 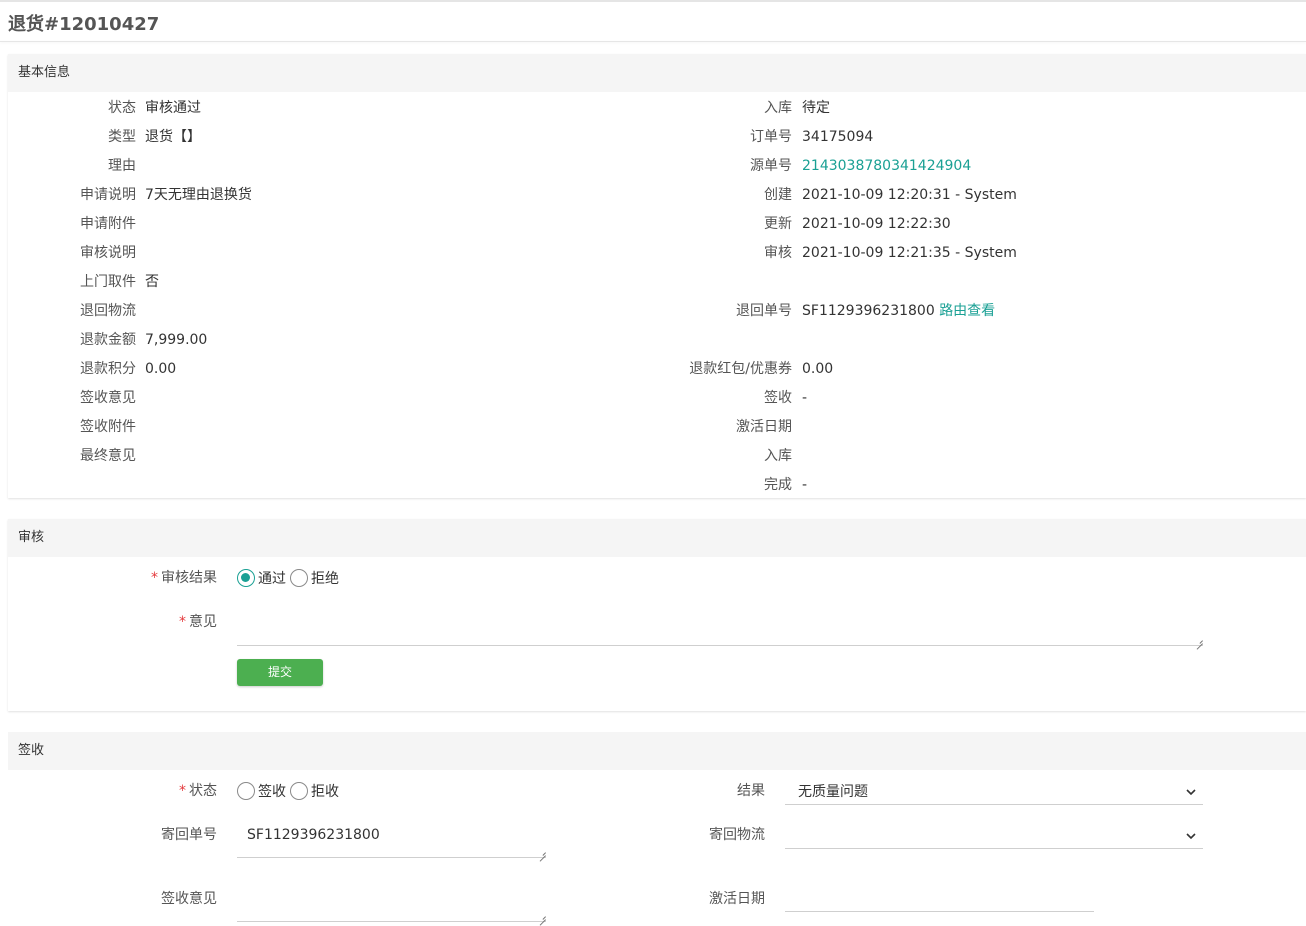 What do you see at coordinates (657, 485) in the screenshot?
I see `info-row-done: 完成 -` at bounding box center [657, 485].